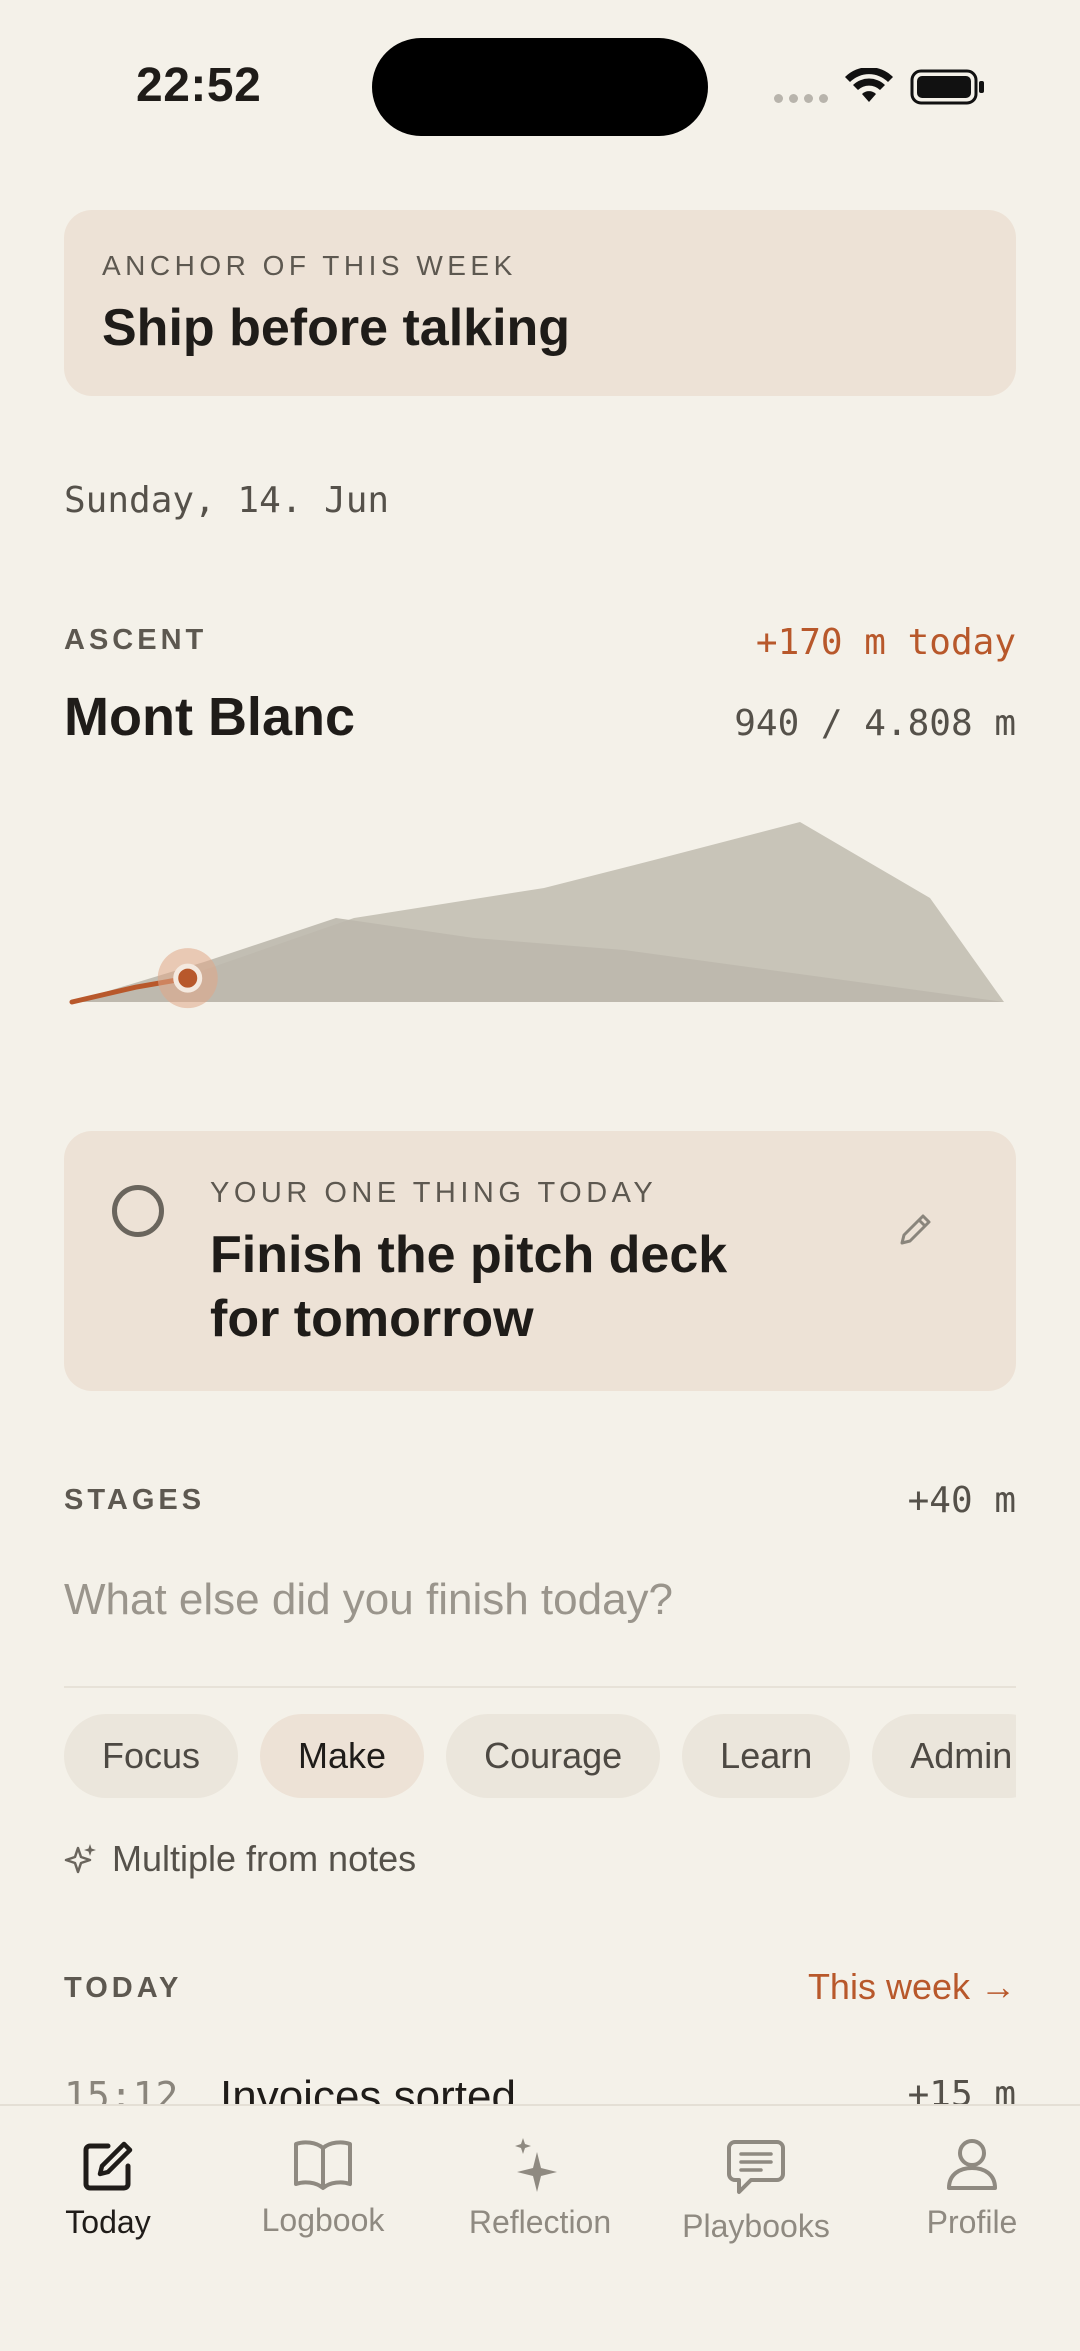 Image resolution: width=1080 pixels, height=2351 pixels. Describe the element at coordinates (756, 2226) in the screenshot. I see `tab-playbooks-label: Playbooks` at that location.